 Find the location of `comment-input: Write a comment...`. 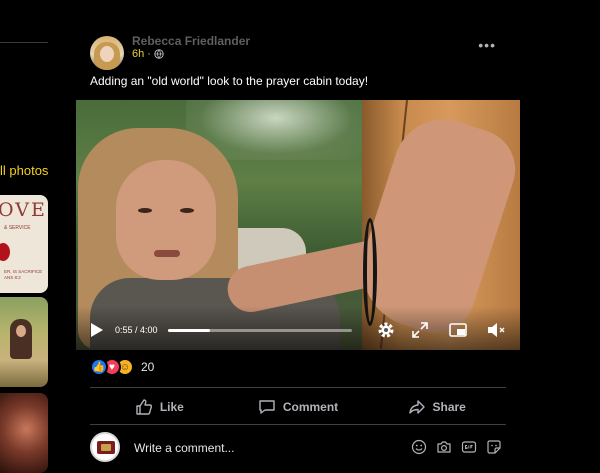

comment-input: Write a comment... is located at coordinates (316, 448).